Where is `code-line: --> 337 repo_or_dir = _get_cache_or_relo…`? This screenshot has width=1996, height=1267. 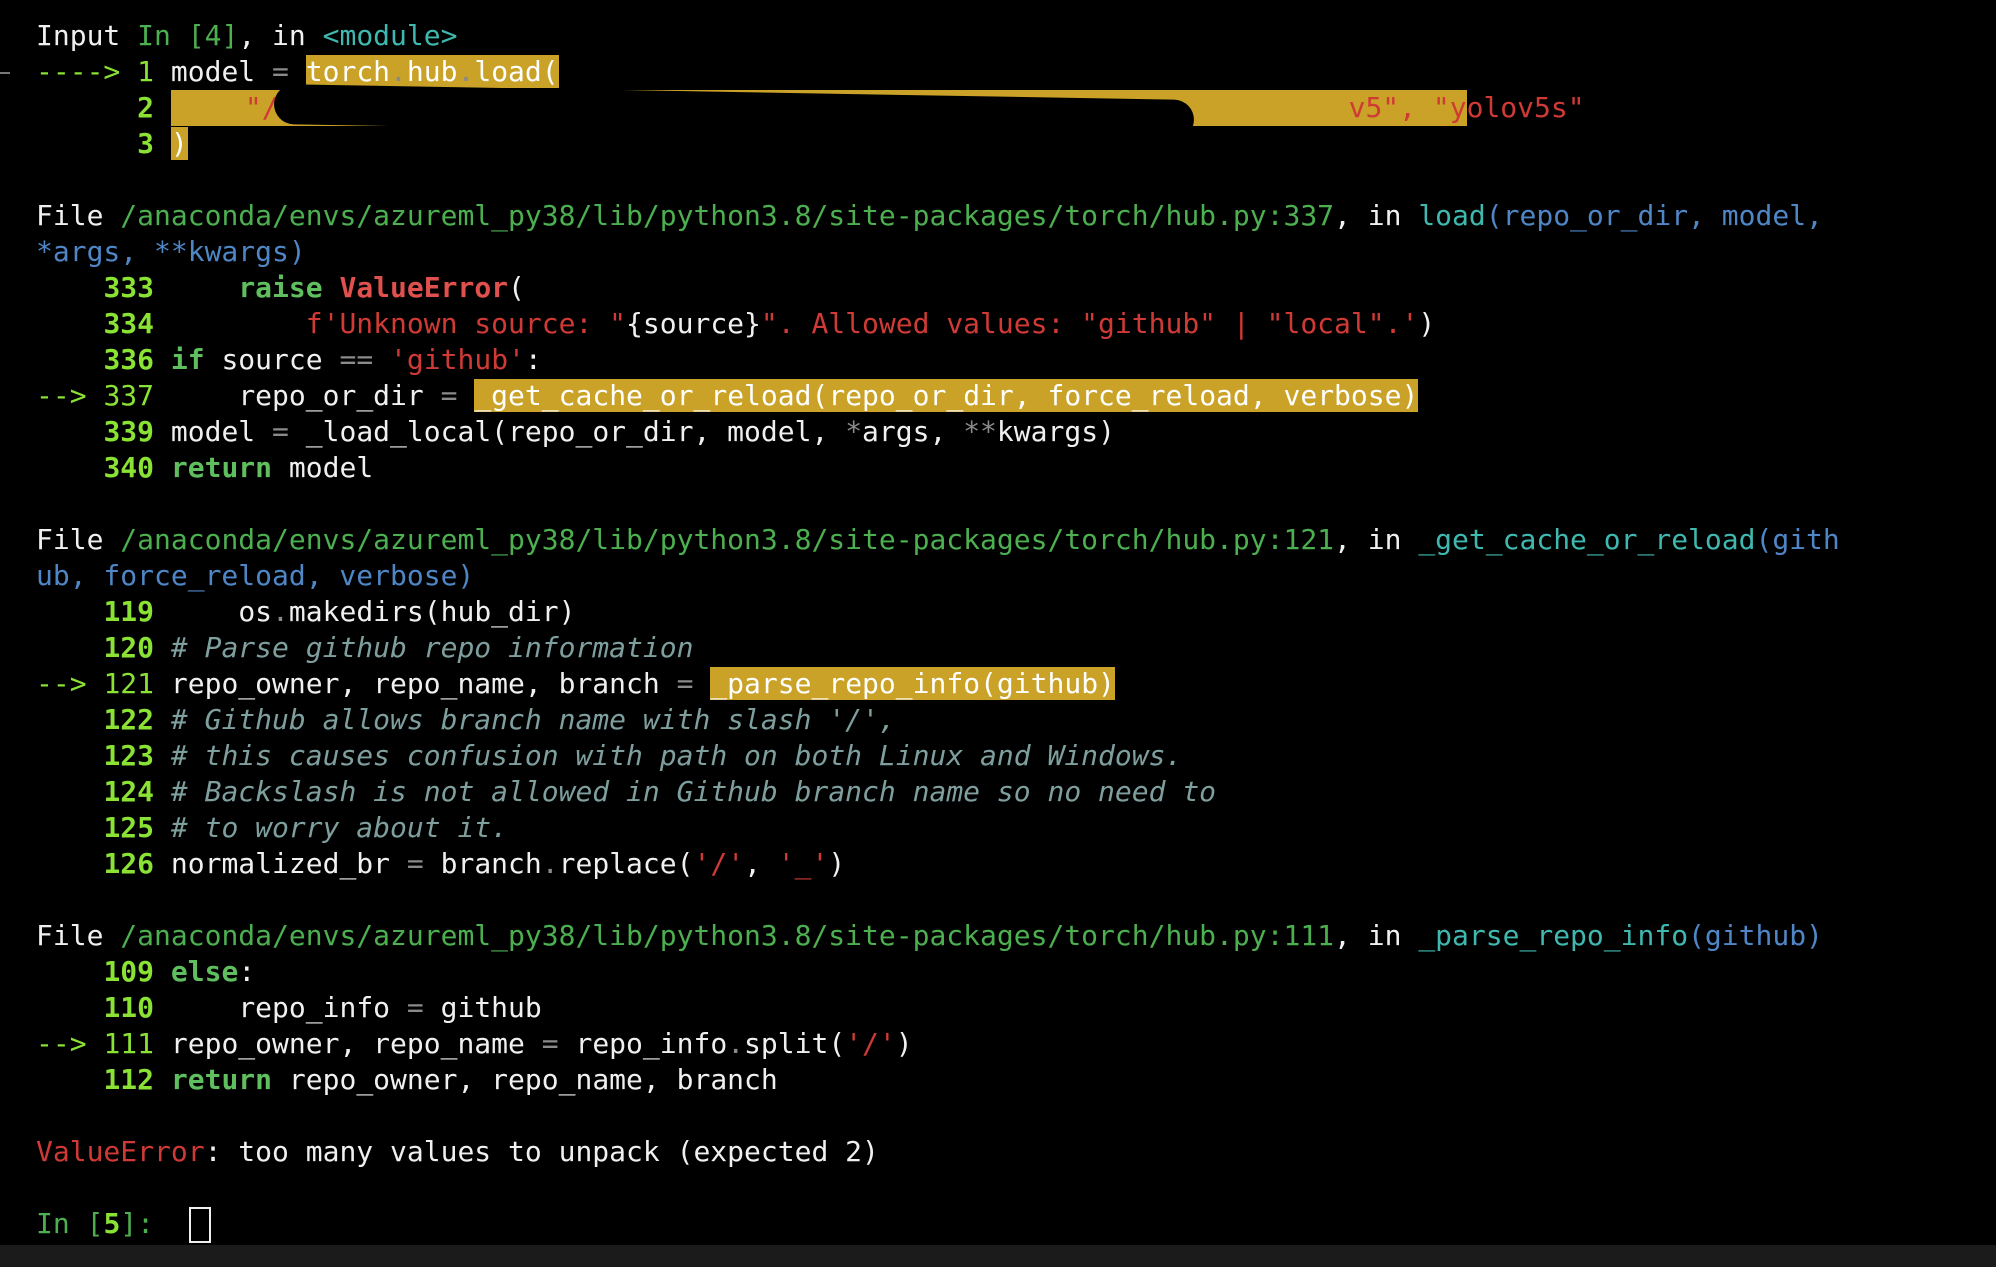
code-line: --> 337 repo_or_dir = _get_cache_or_relo… is located at coordinates (727, 395).